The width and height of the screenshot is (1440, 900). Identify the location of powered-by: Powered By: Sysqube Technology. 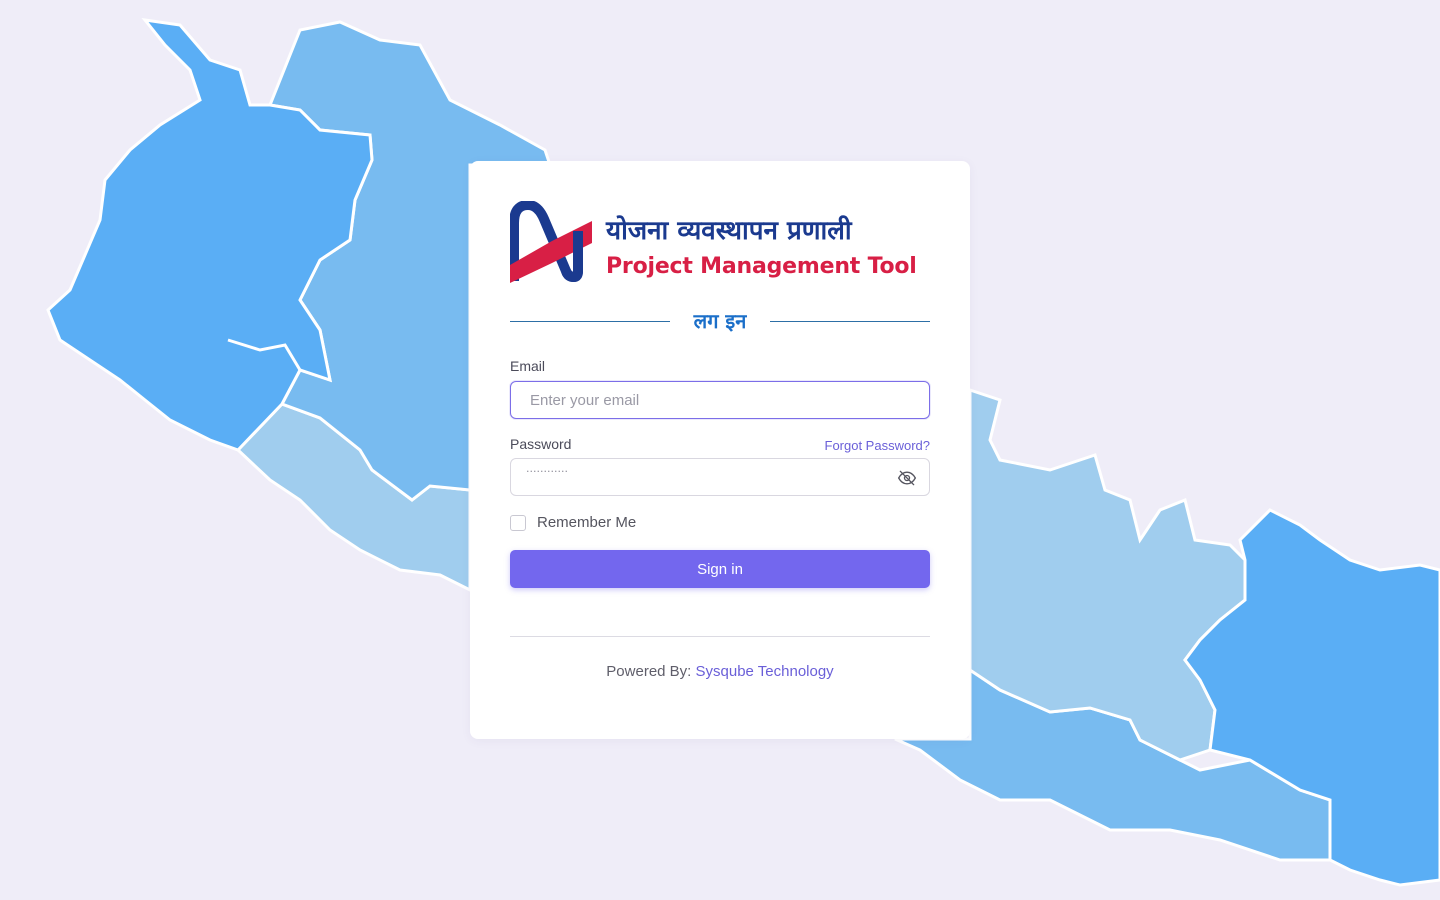
(720, 671).